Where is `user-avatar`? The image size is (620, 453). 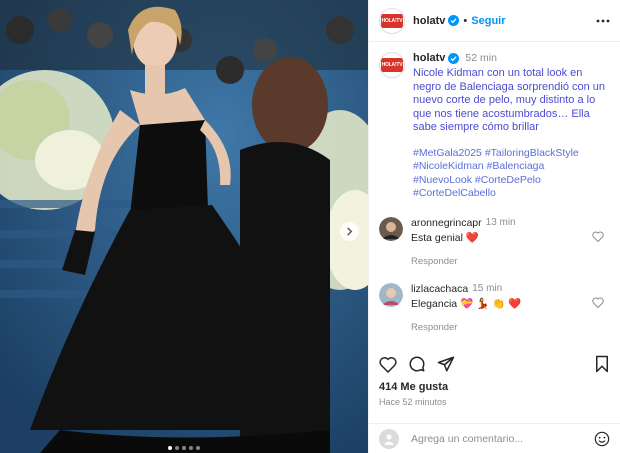 user-avatar is located at coordinates (389, 438).